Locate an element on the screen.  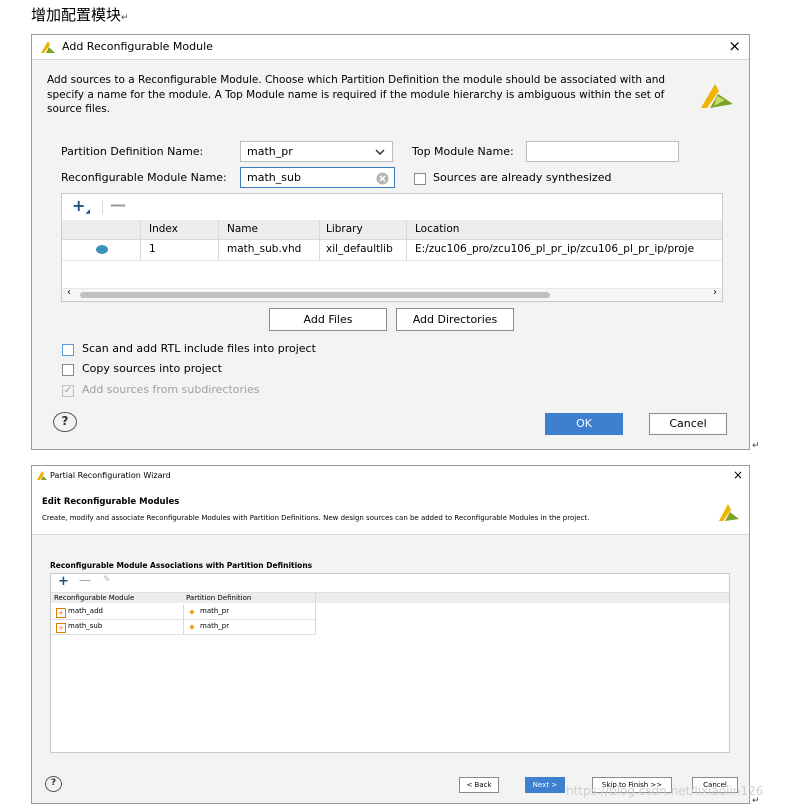
wizard-title: Partial Reconfiguration Wizard is located at coordinates (110, 475).